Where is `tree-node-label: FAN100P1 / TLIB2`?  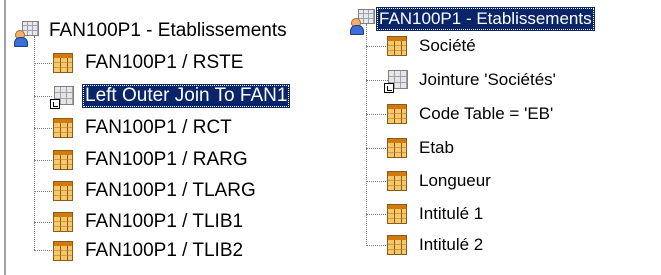 tree-node-label: FAN100P1 / TLIB2 is located at coordinates (164, 250).